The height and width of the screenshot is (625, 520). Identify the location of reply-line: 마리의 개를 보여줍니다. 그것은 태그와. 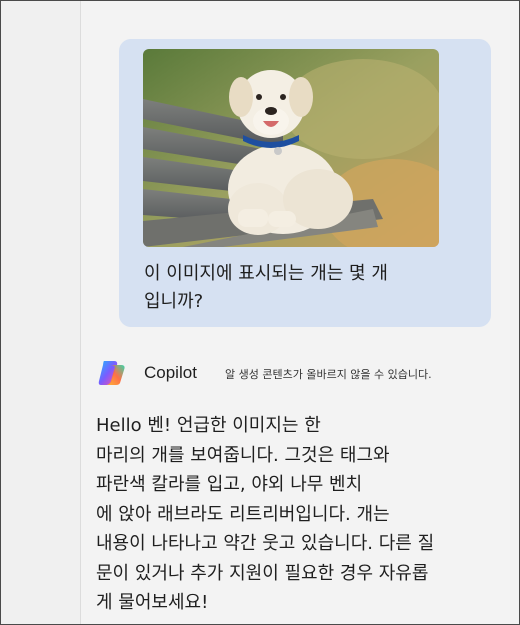
(243, 455).